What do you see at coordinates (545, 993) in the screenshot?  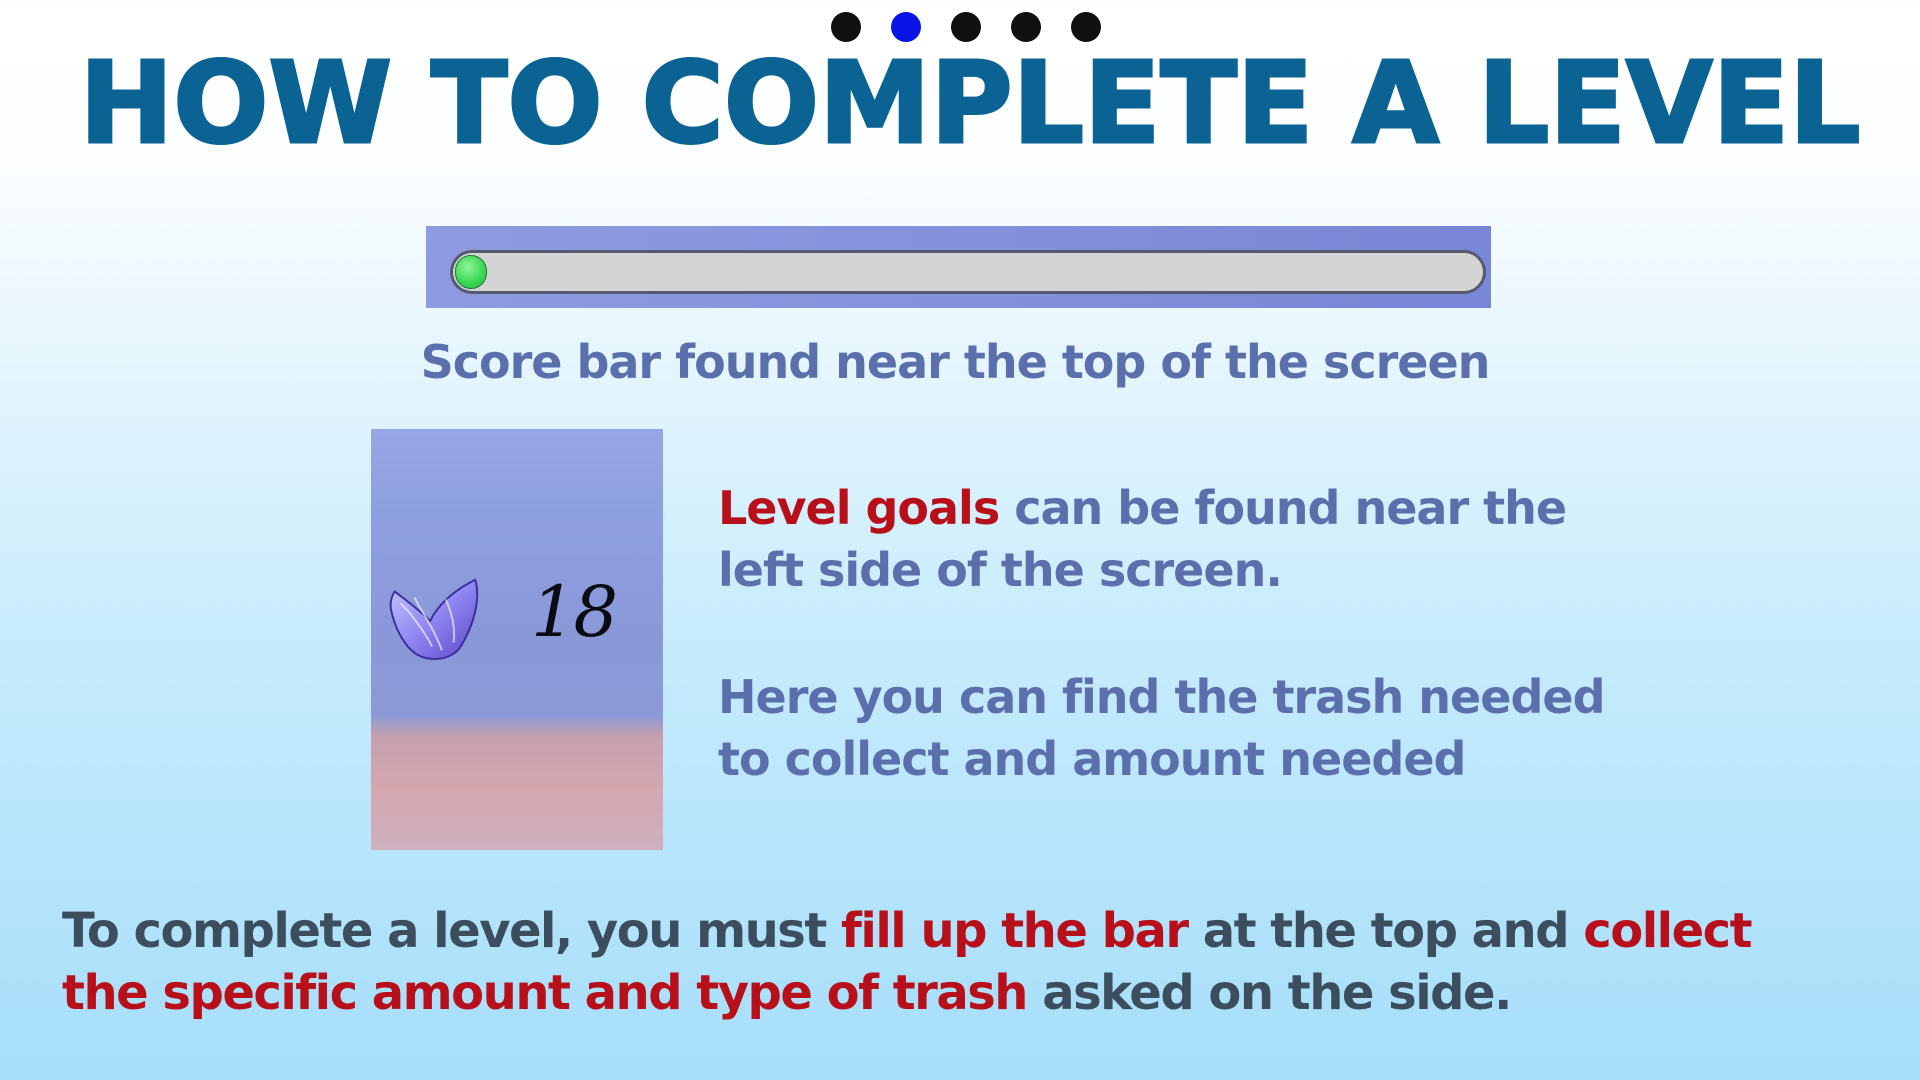 I see `instr-highlight-amount-type: the specific amount and type of trash` at bounding box center [545, 993].